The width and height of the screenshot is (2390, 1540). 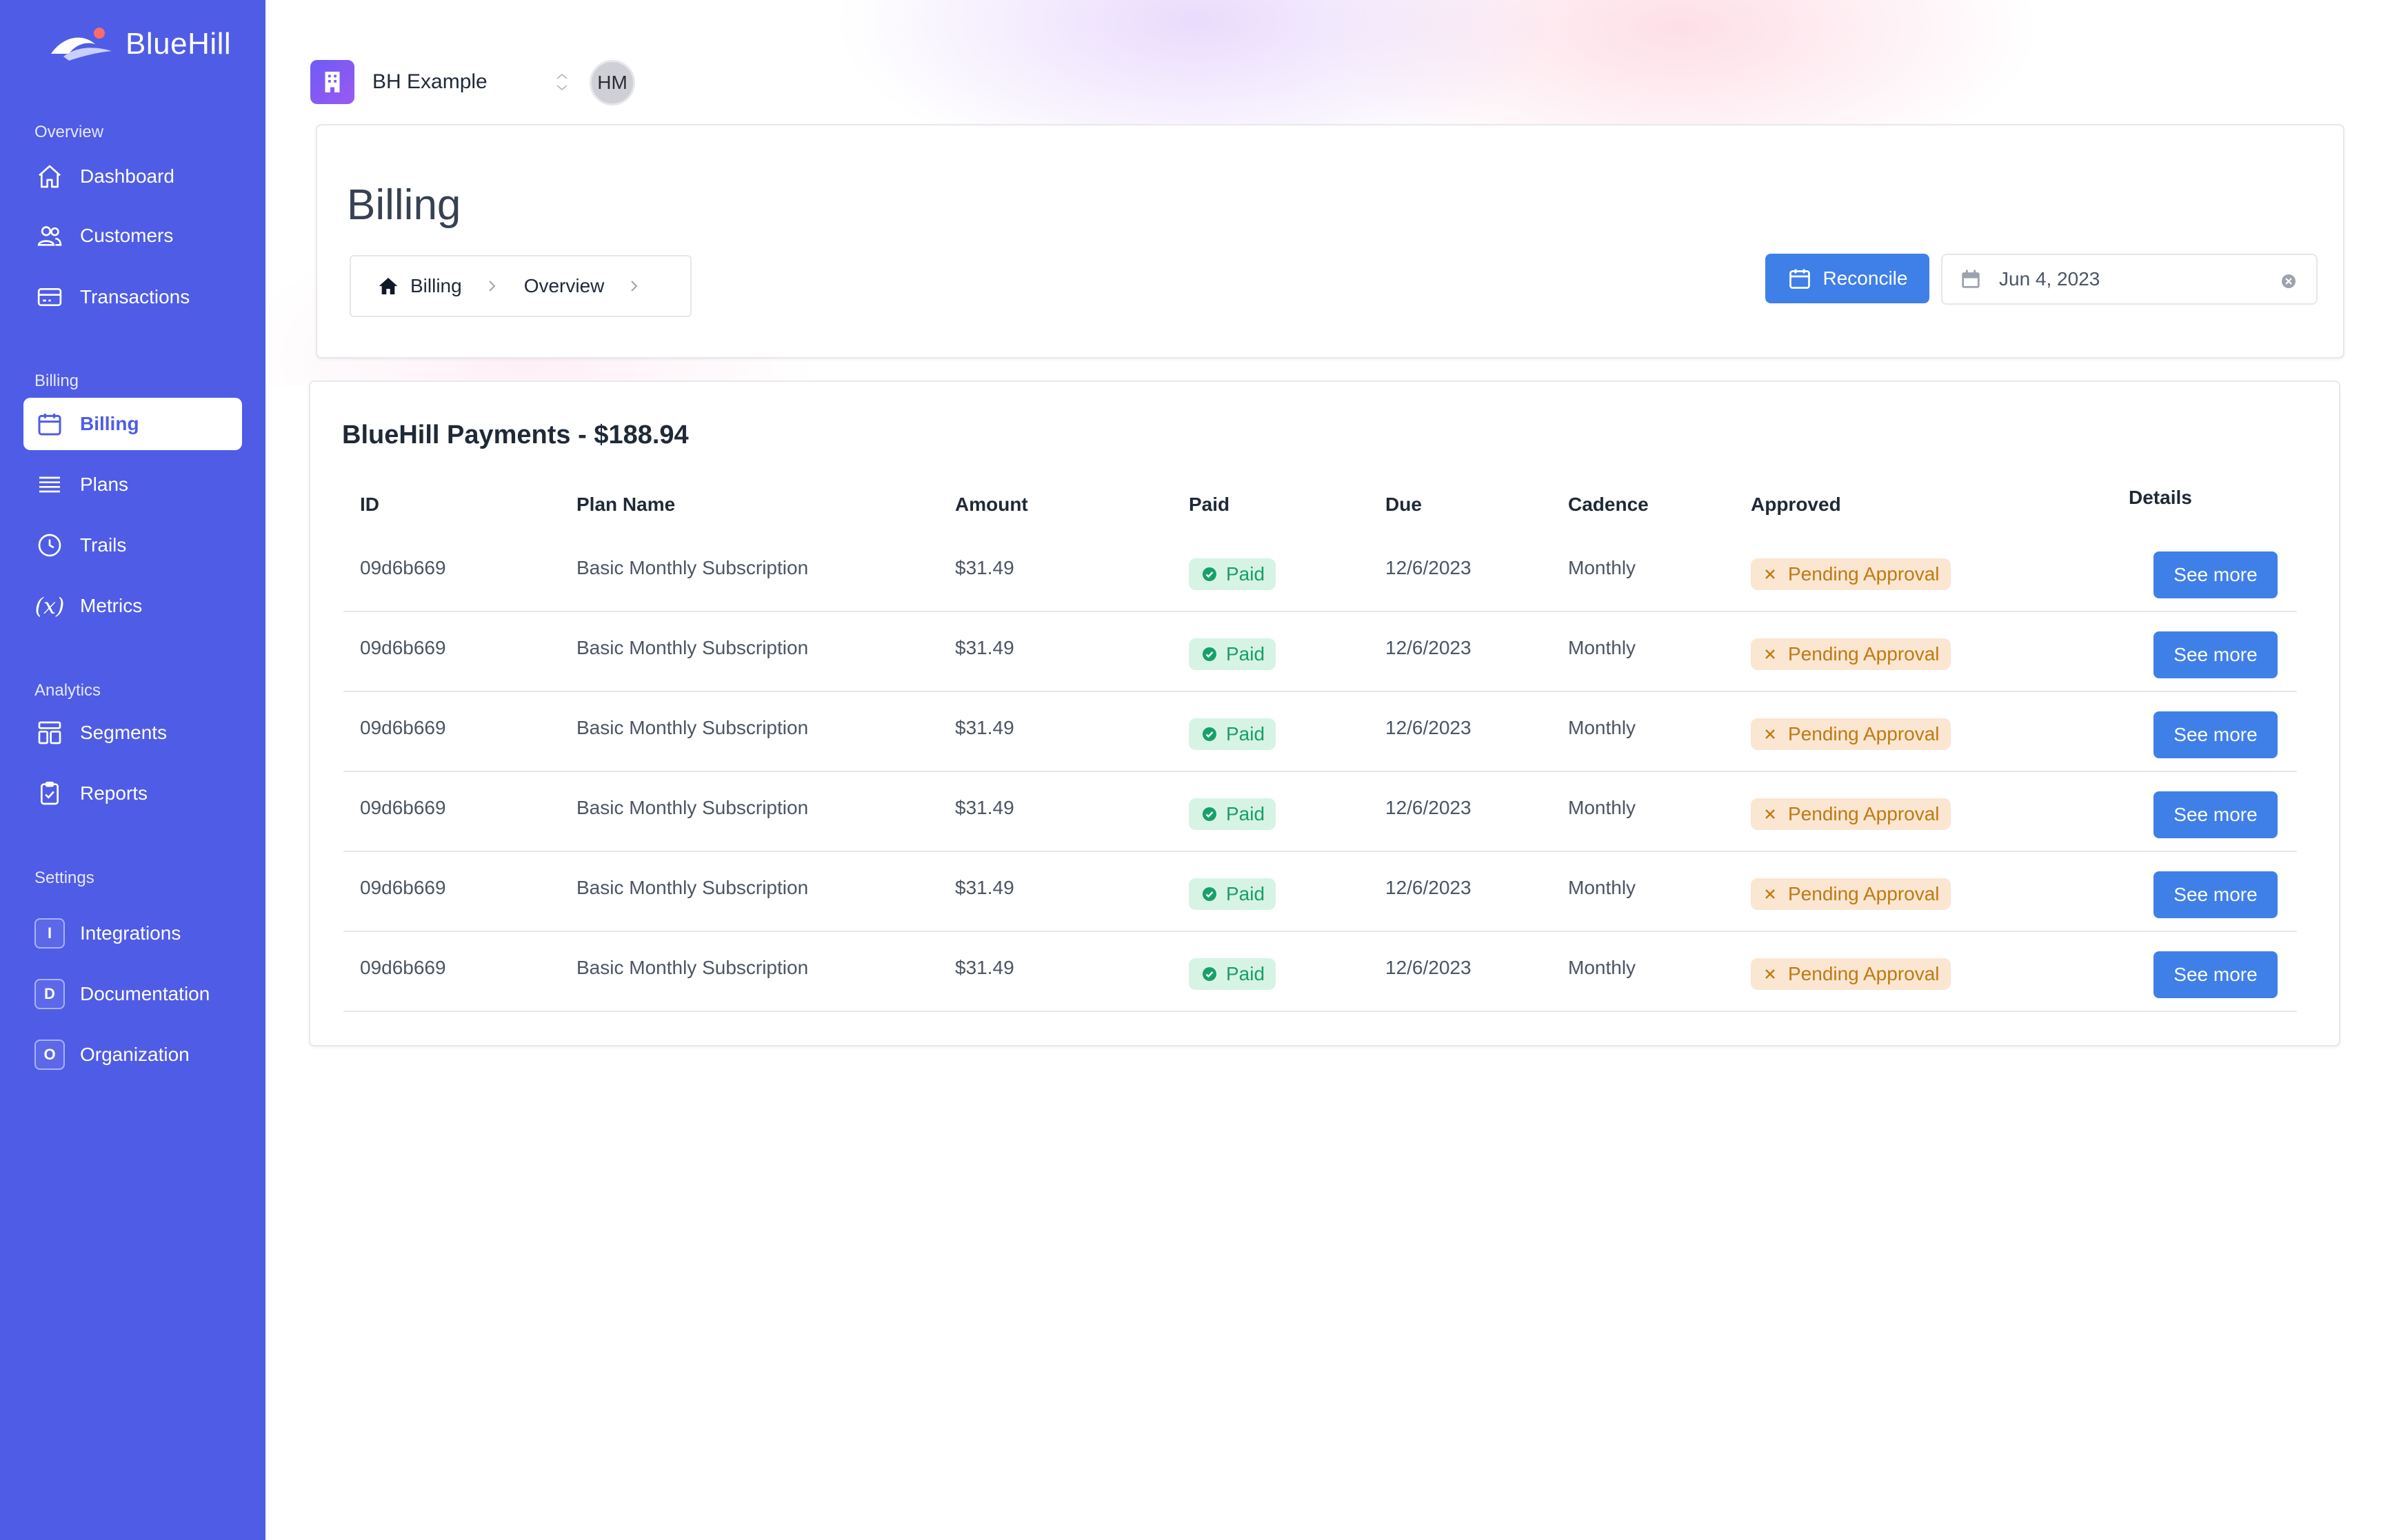 I want to click on sidebar-item-trails: Trails, so click(x=132, y=545).